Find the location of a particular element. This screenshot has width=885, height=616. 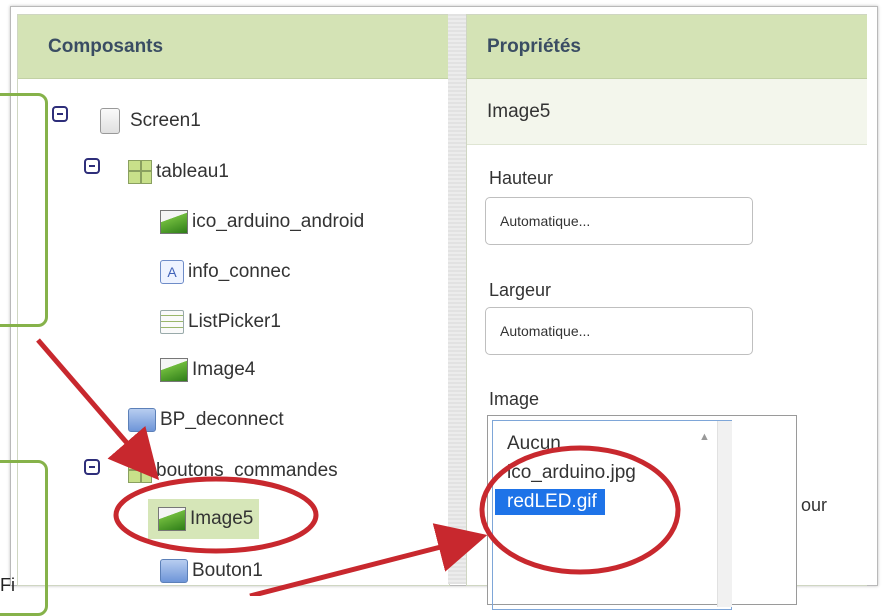

annotation-circle-image5 is located at coordinates (216, 515).